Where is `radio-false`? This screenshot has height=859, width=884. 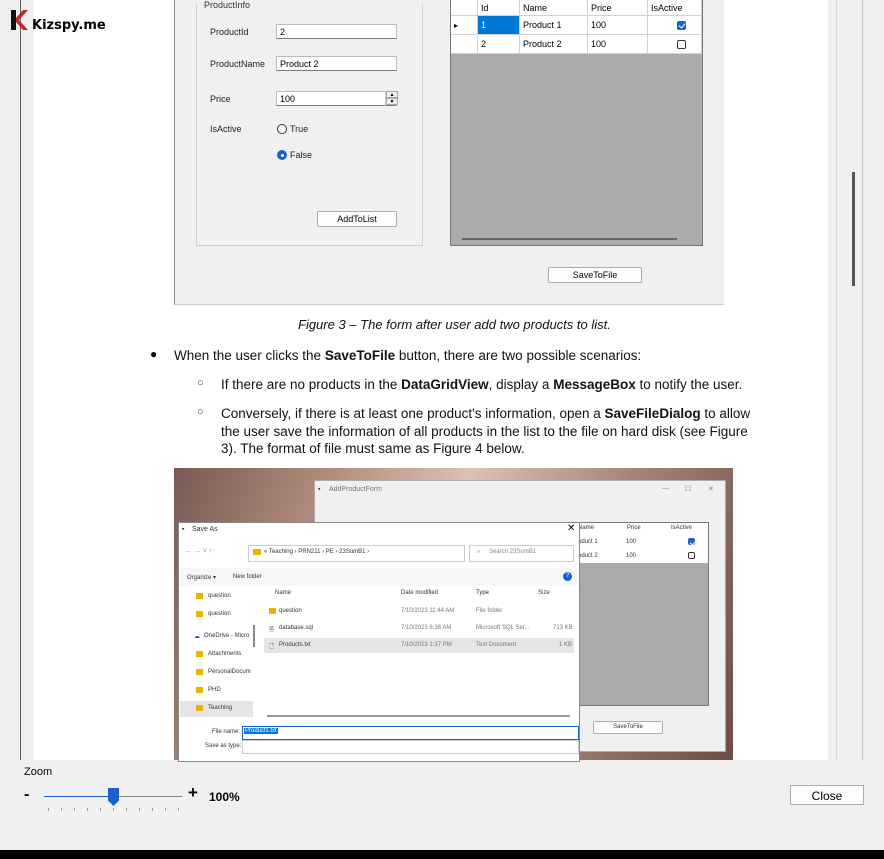
radio-false is located at coordinates (282, 155).